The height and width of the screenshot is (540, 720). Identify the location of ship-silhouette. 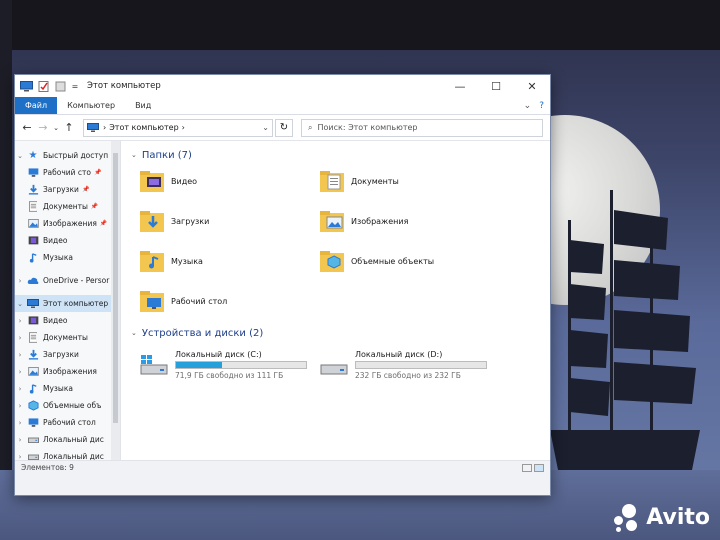
(620, 350).